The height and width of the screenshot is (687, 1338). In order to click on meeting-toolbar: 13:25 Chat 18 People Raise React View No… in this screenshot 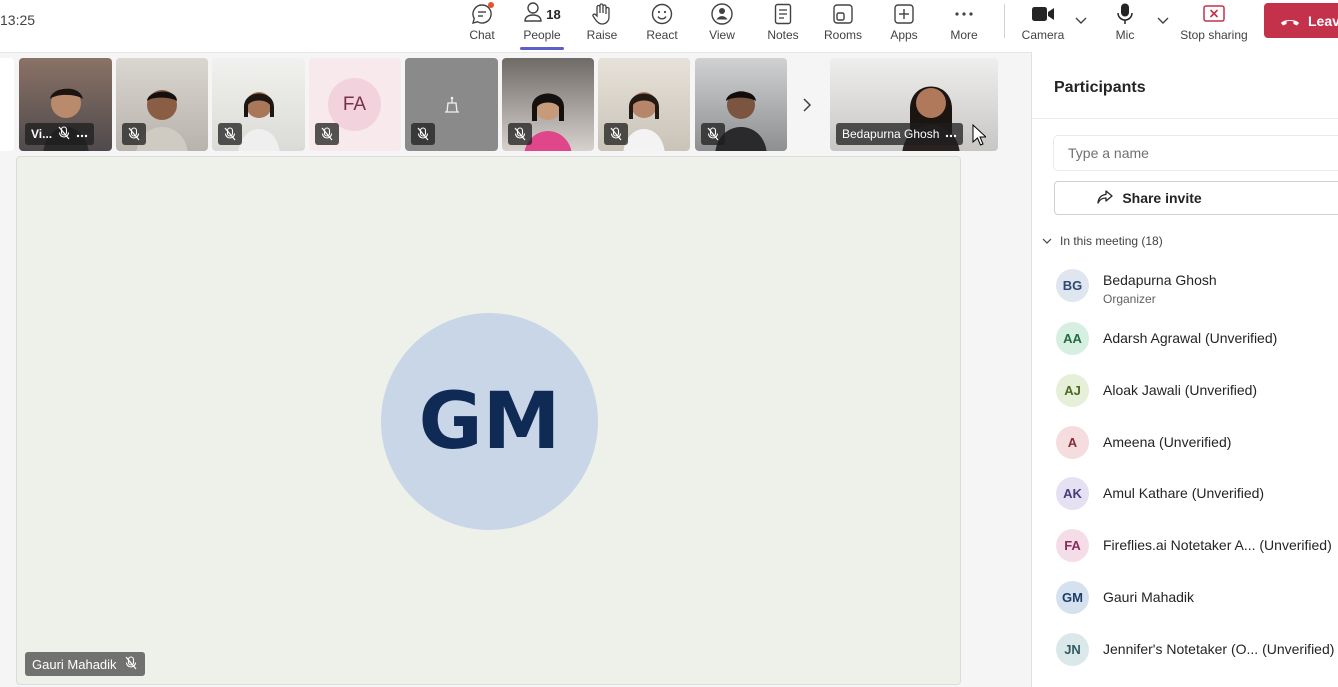, I will do `click(669, 26)`.